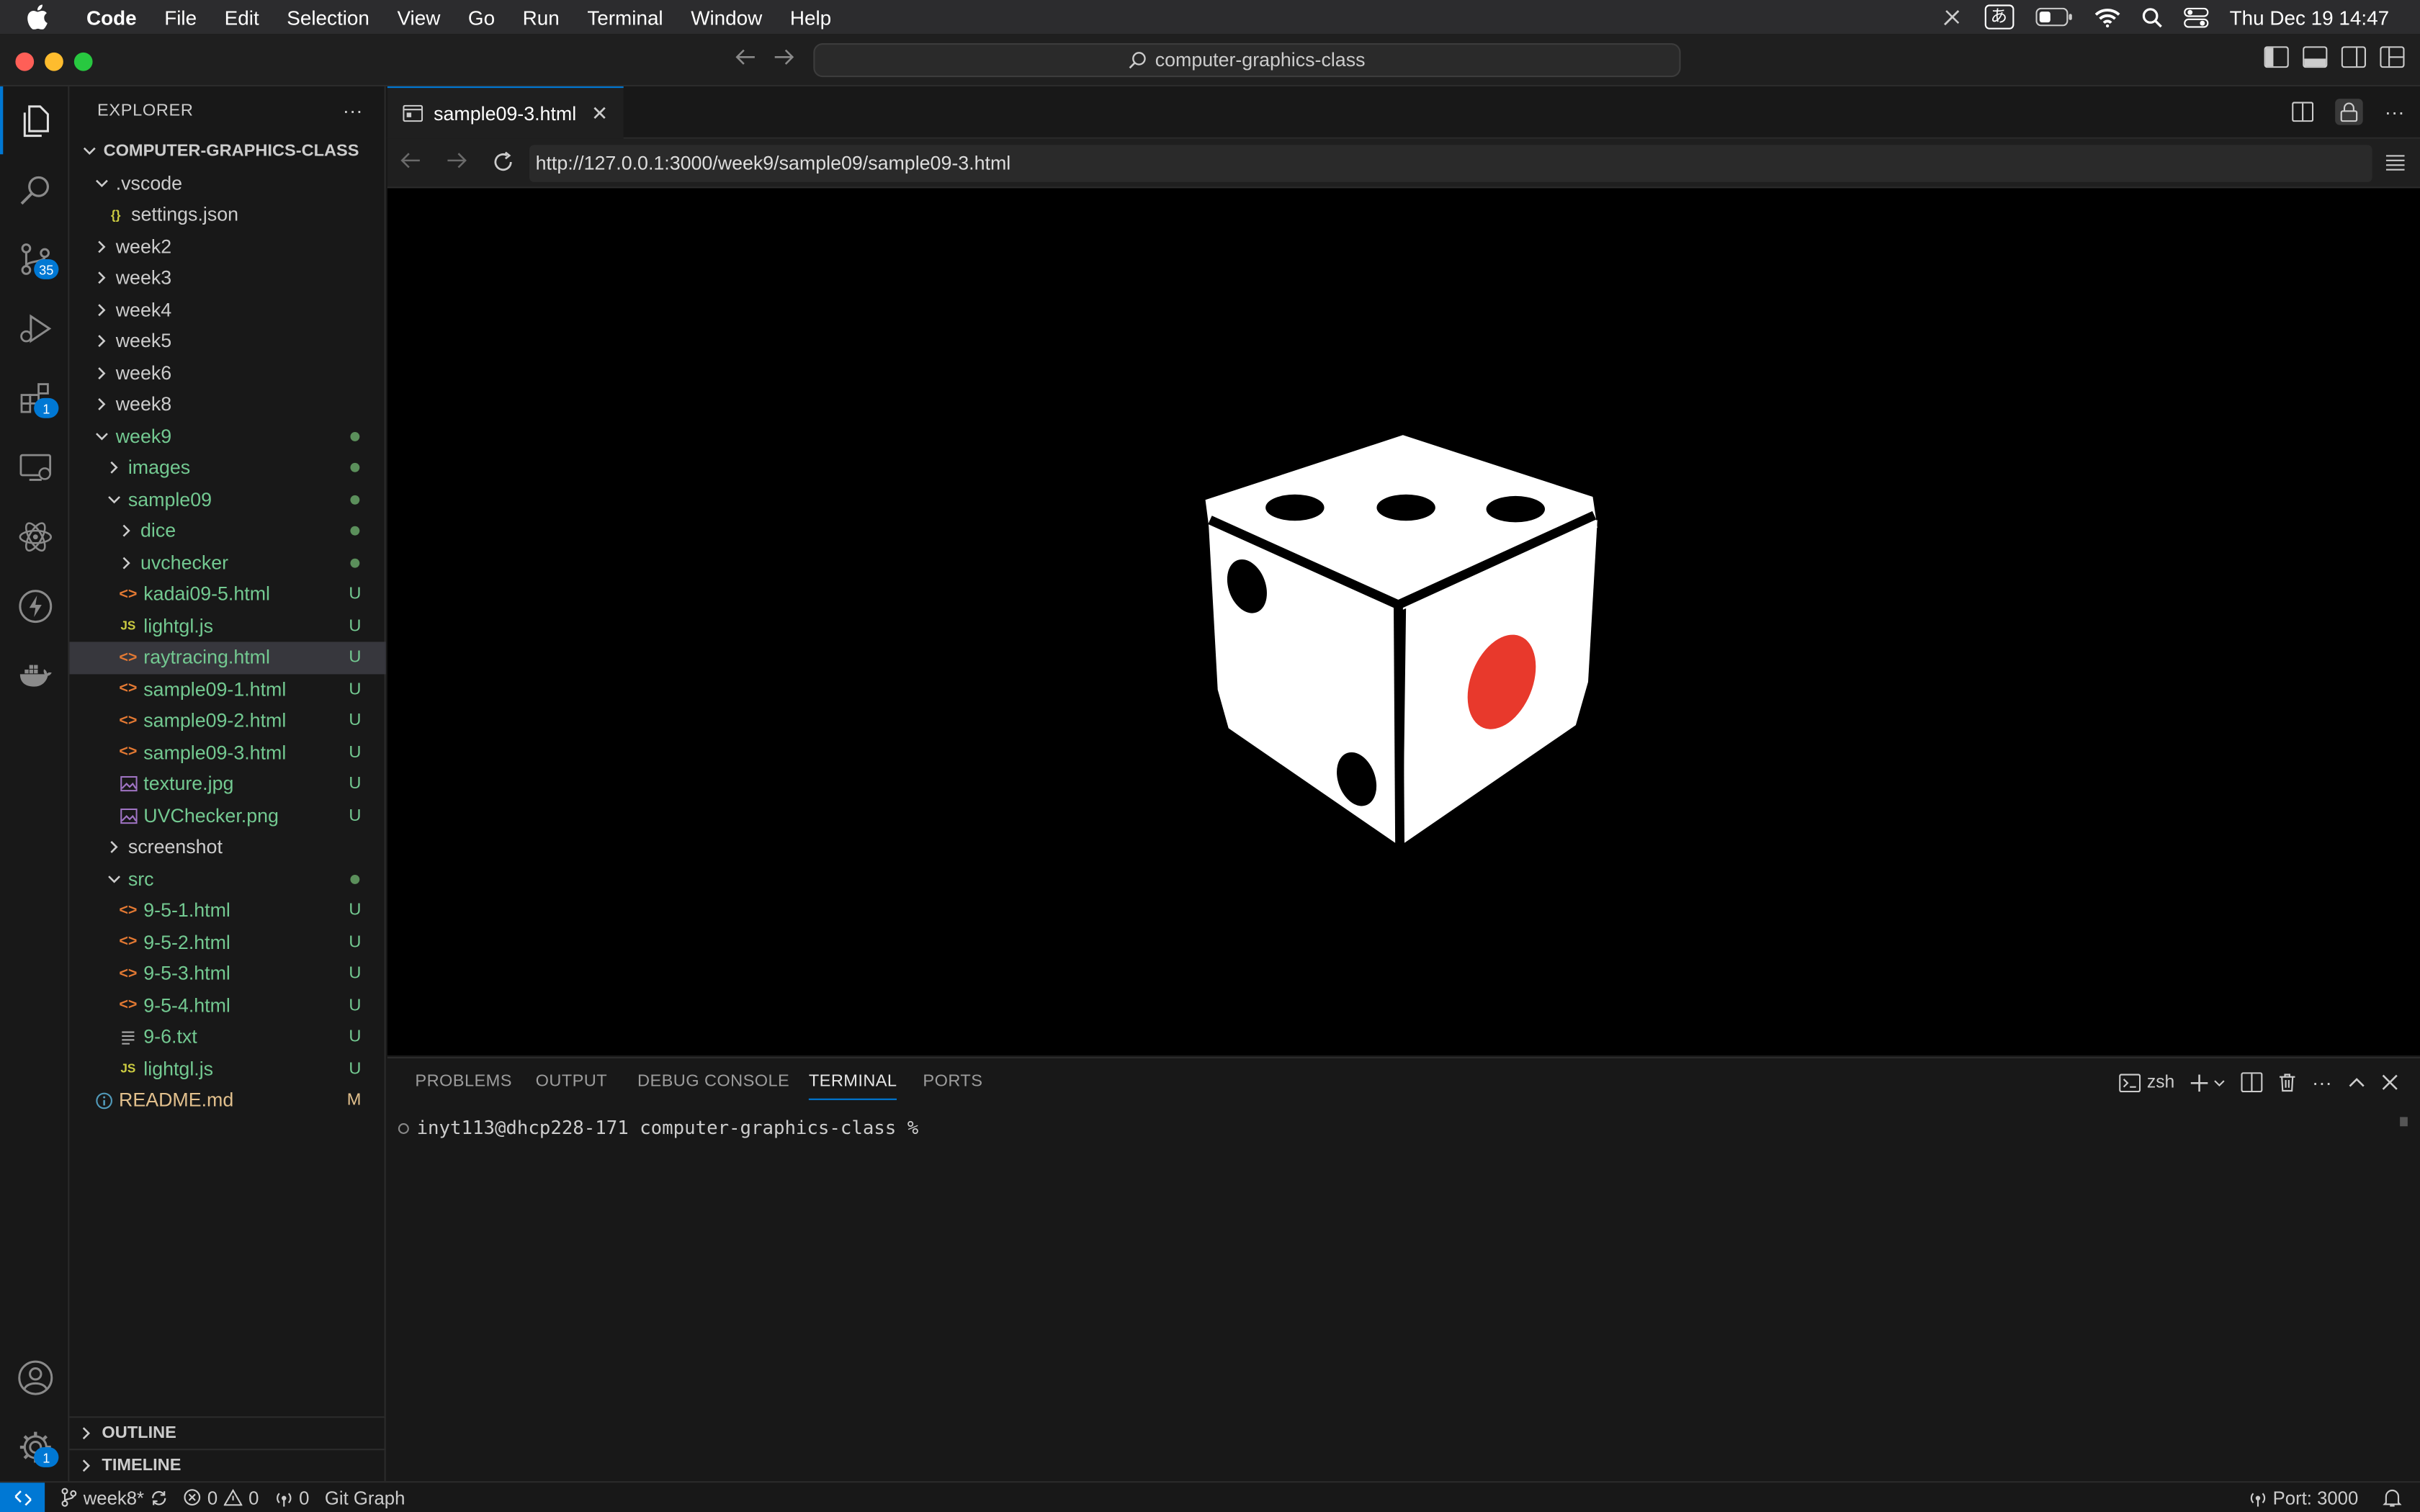 This screenshot has width=2420, height=1512. What do you see at coordinates (114, 1497) in the screenshot?
I see `git-branch-item: week8*` at bounding box center [114, 1497].